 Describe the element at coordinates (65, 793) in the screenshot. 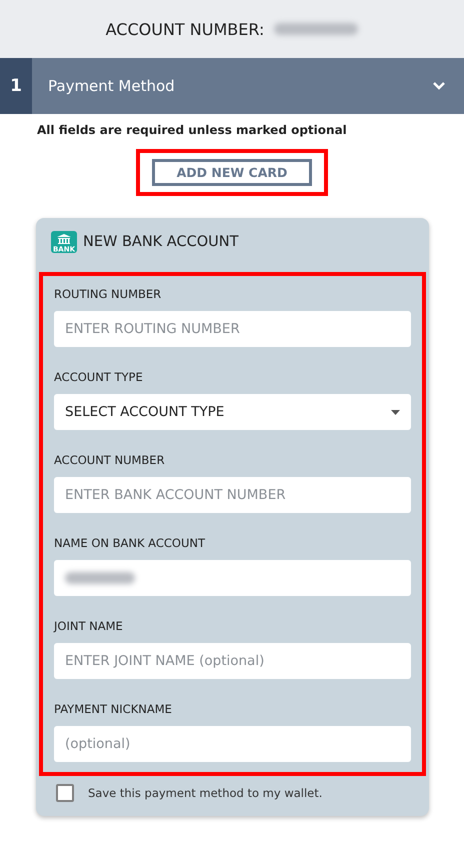

I see `checkbox` at that location.